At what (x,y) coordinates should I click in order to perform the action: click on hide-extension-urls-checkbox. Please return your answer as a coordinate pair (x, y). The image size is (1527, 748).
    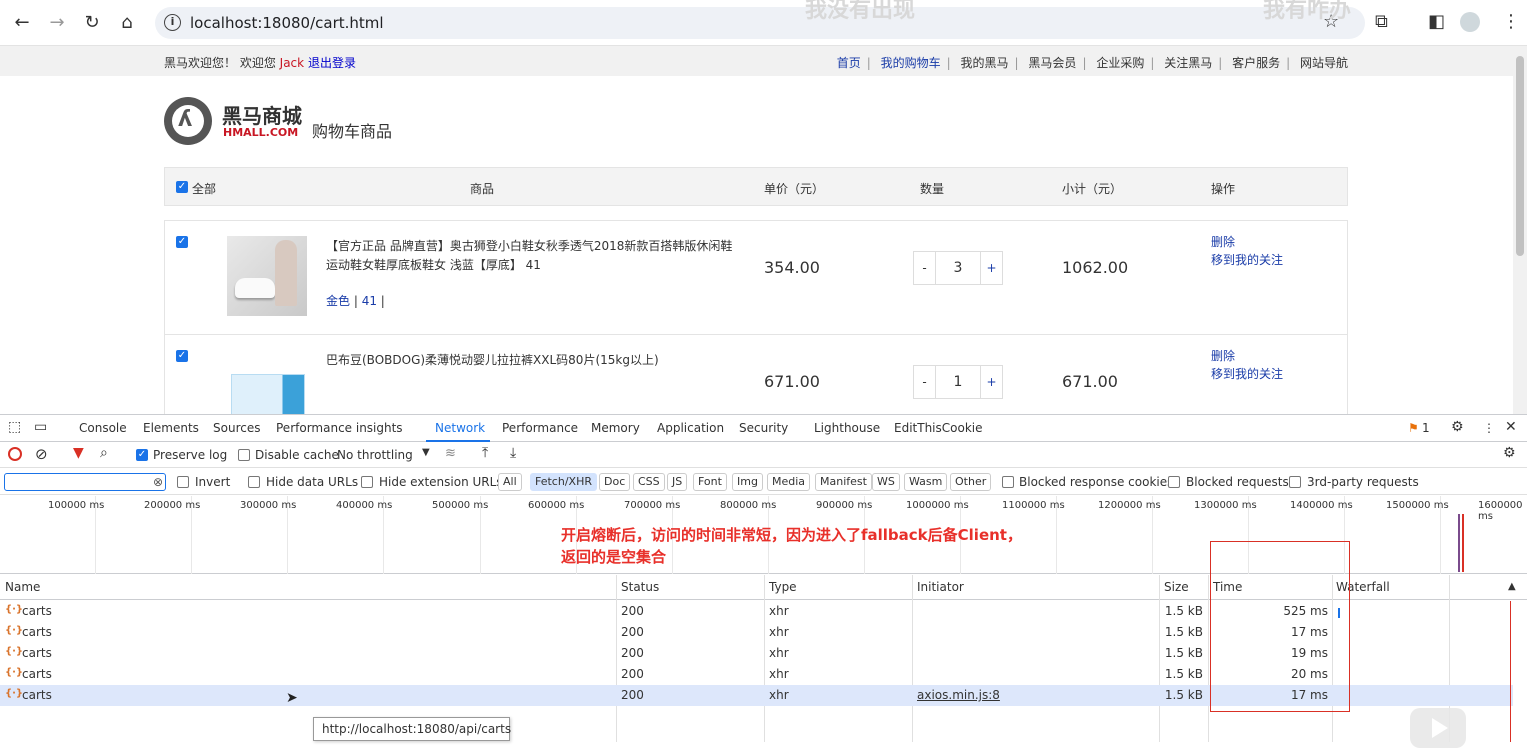
    Looking at the image, I should click on (367, 482).